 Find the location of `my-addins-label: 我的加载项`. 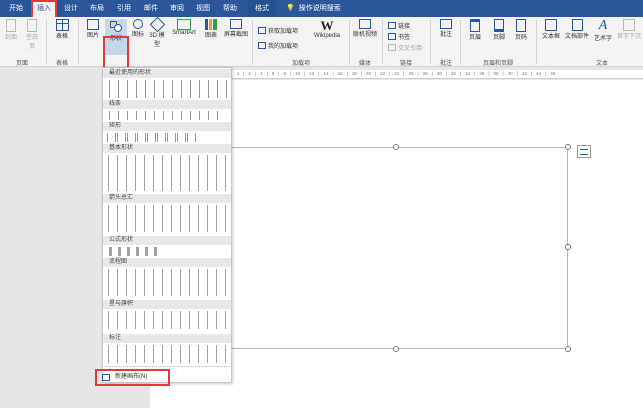

my-addins-label: 我的加载项 is located at coordinates (283, 47).